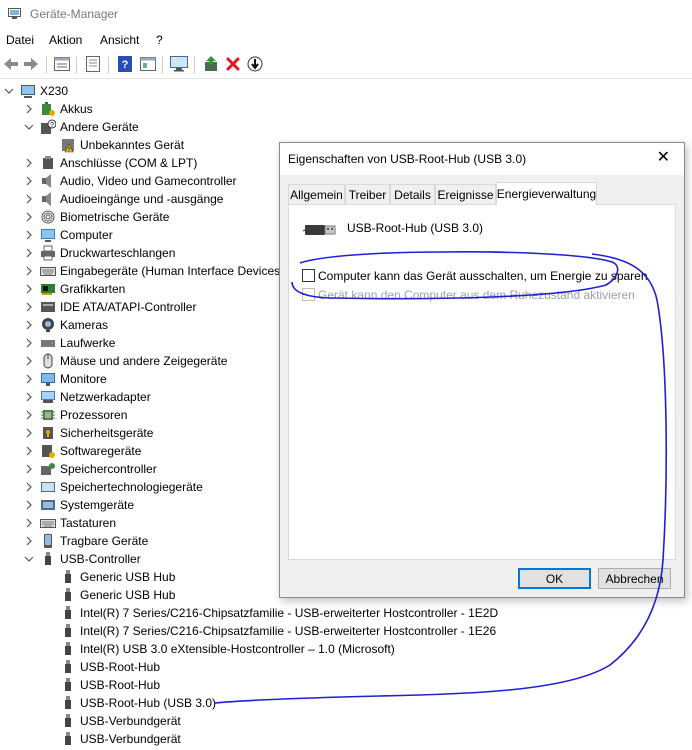  Describe the element at coordinates (104, 541) in the screenshot. I see `tree-item-label: Tragbare Geräte` at that location.